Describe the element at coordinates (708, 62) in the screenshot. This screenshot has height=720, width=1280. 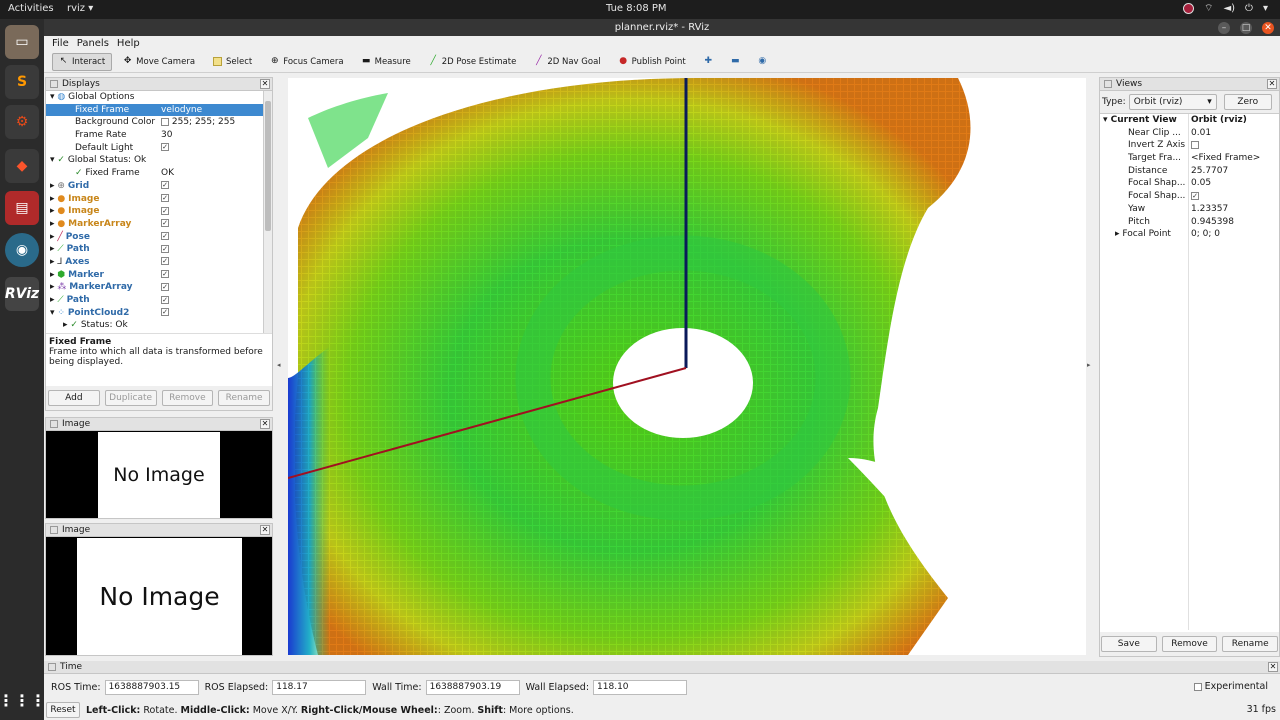
I see `add-tool-button: ✚` at that location.